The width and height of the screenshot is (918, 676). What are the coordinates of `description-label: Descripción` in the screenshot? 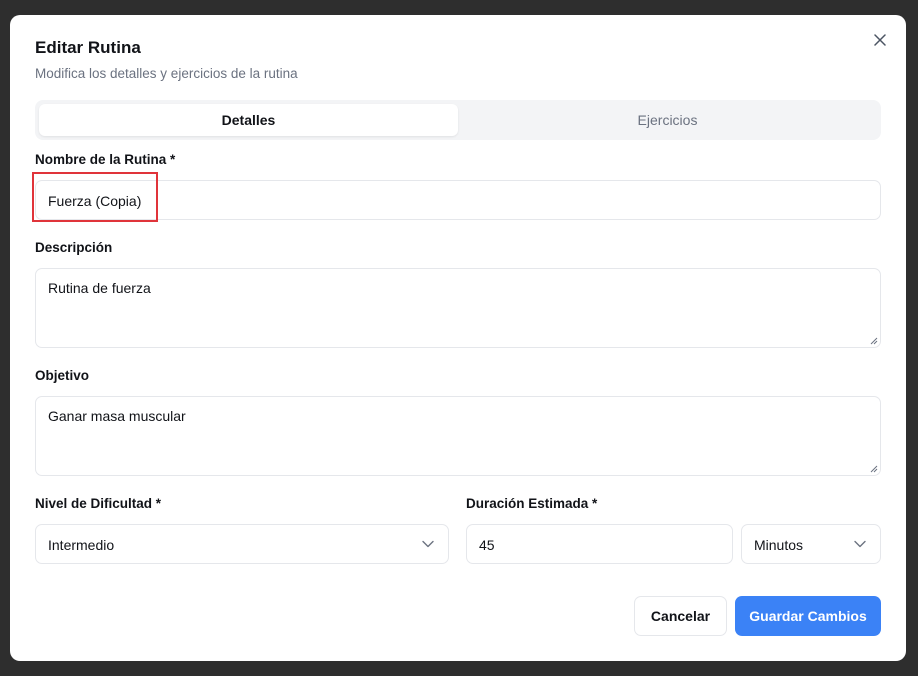 It's located at (74, 247).